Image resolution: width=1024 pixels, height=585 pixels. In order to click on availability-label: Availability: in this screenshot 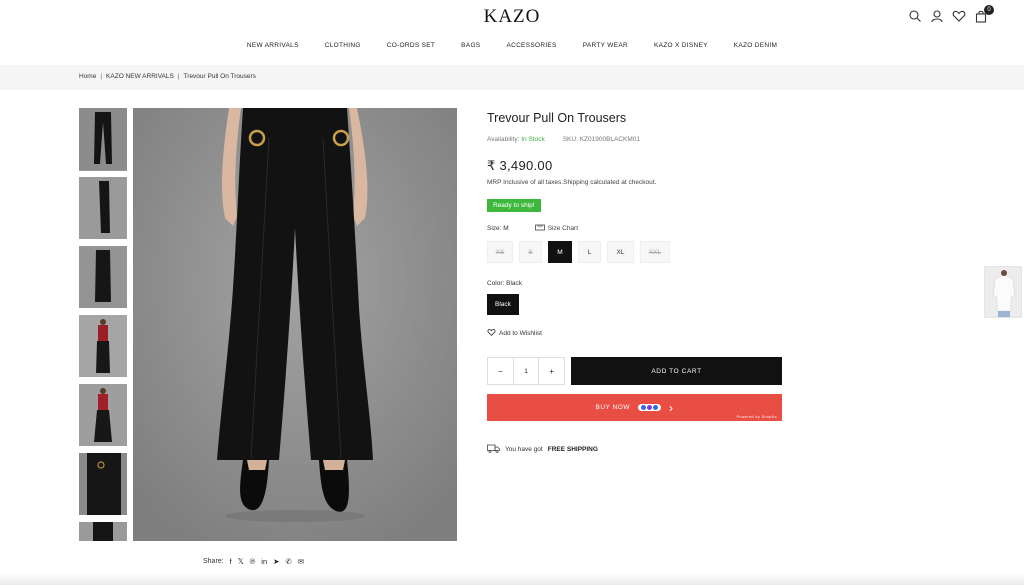, I will do `click(503, 139)`.